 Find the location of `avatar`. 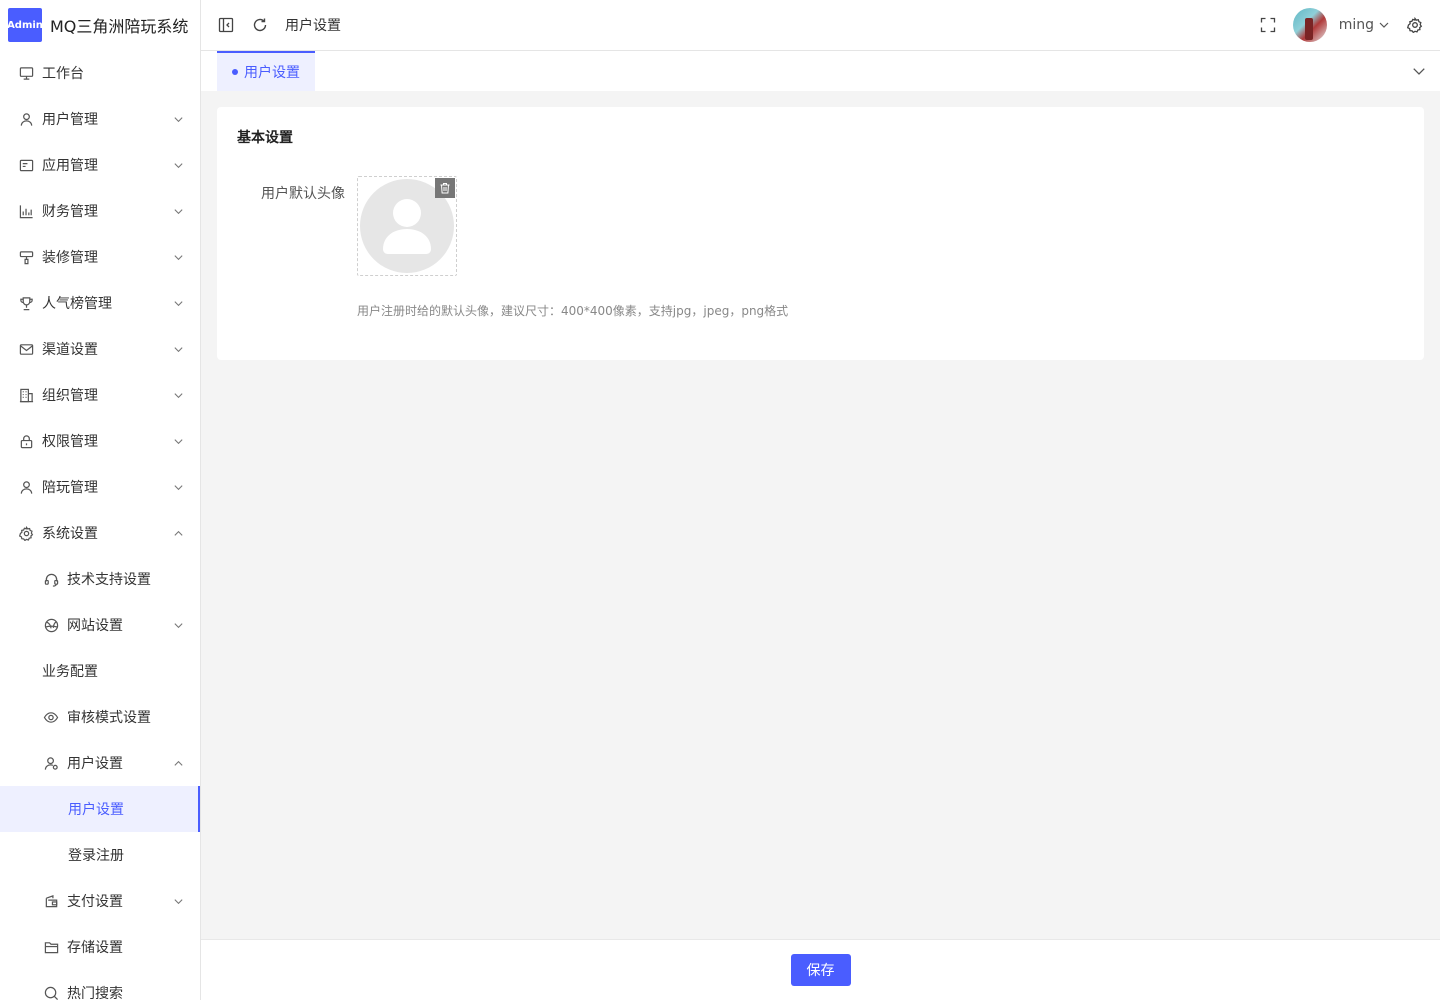

avatar is located at coordinates (1309, 25).